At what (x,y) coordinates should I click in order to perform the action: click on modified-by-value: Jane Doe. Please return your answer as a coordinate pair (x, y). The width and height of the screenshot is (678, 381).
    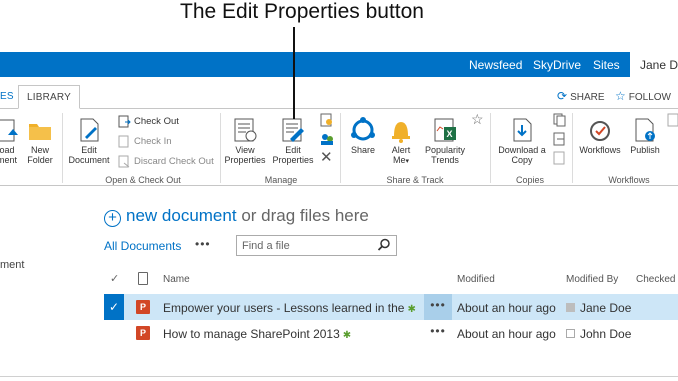
    Looking at the image, I should click on (598, 308).